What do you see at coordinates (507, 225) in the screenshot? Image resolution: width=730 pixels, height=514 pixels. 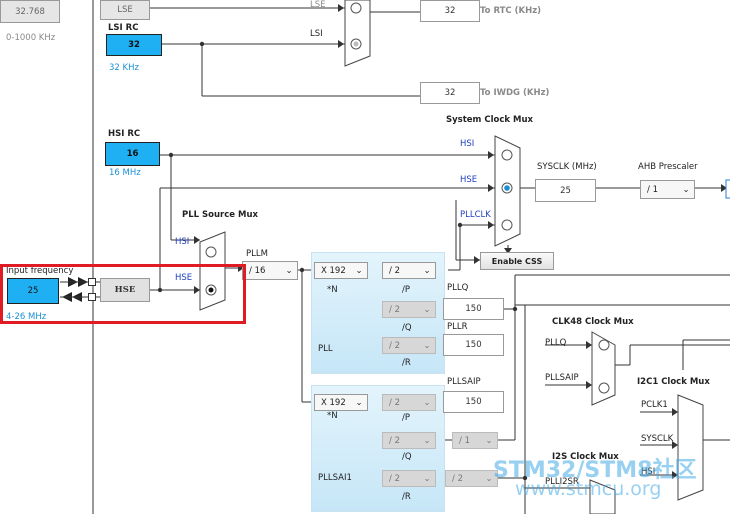 I see `sysmux-pllclk-radio` at bounding box center [507, 225].